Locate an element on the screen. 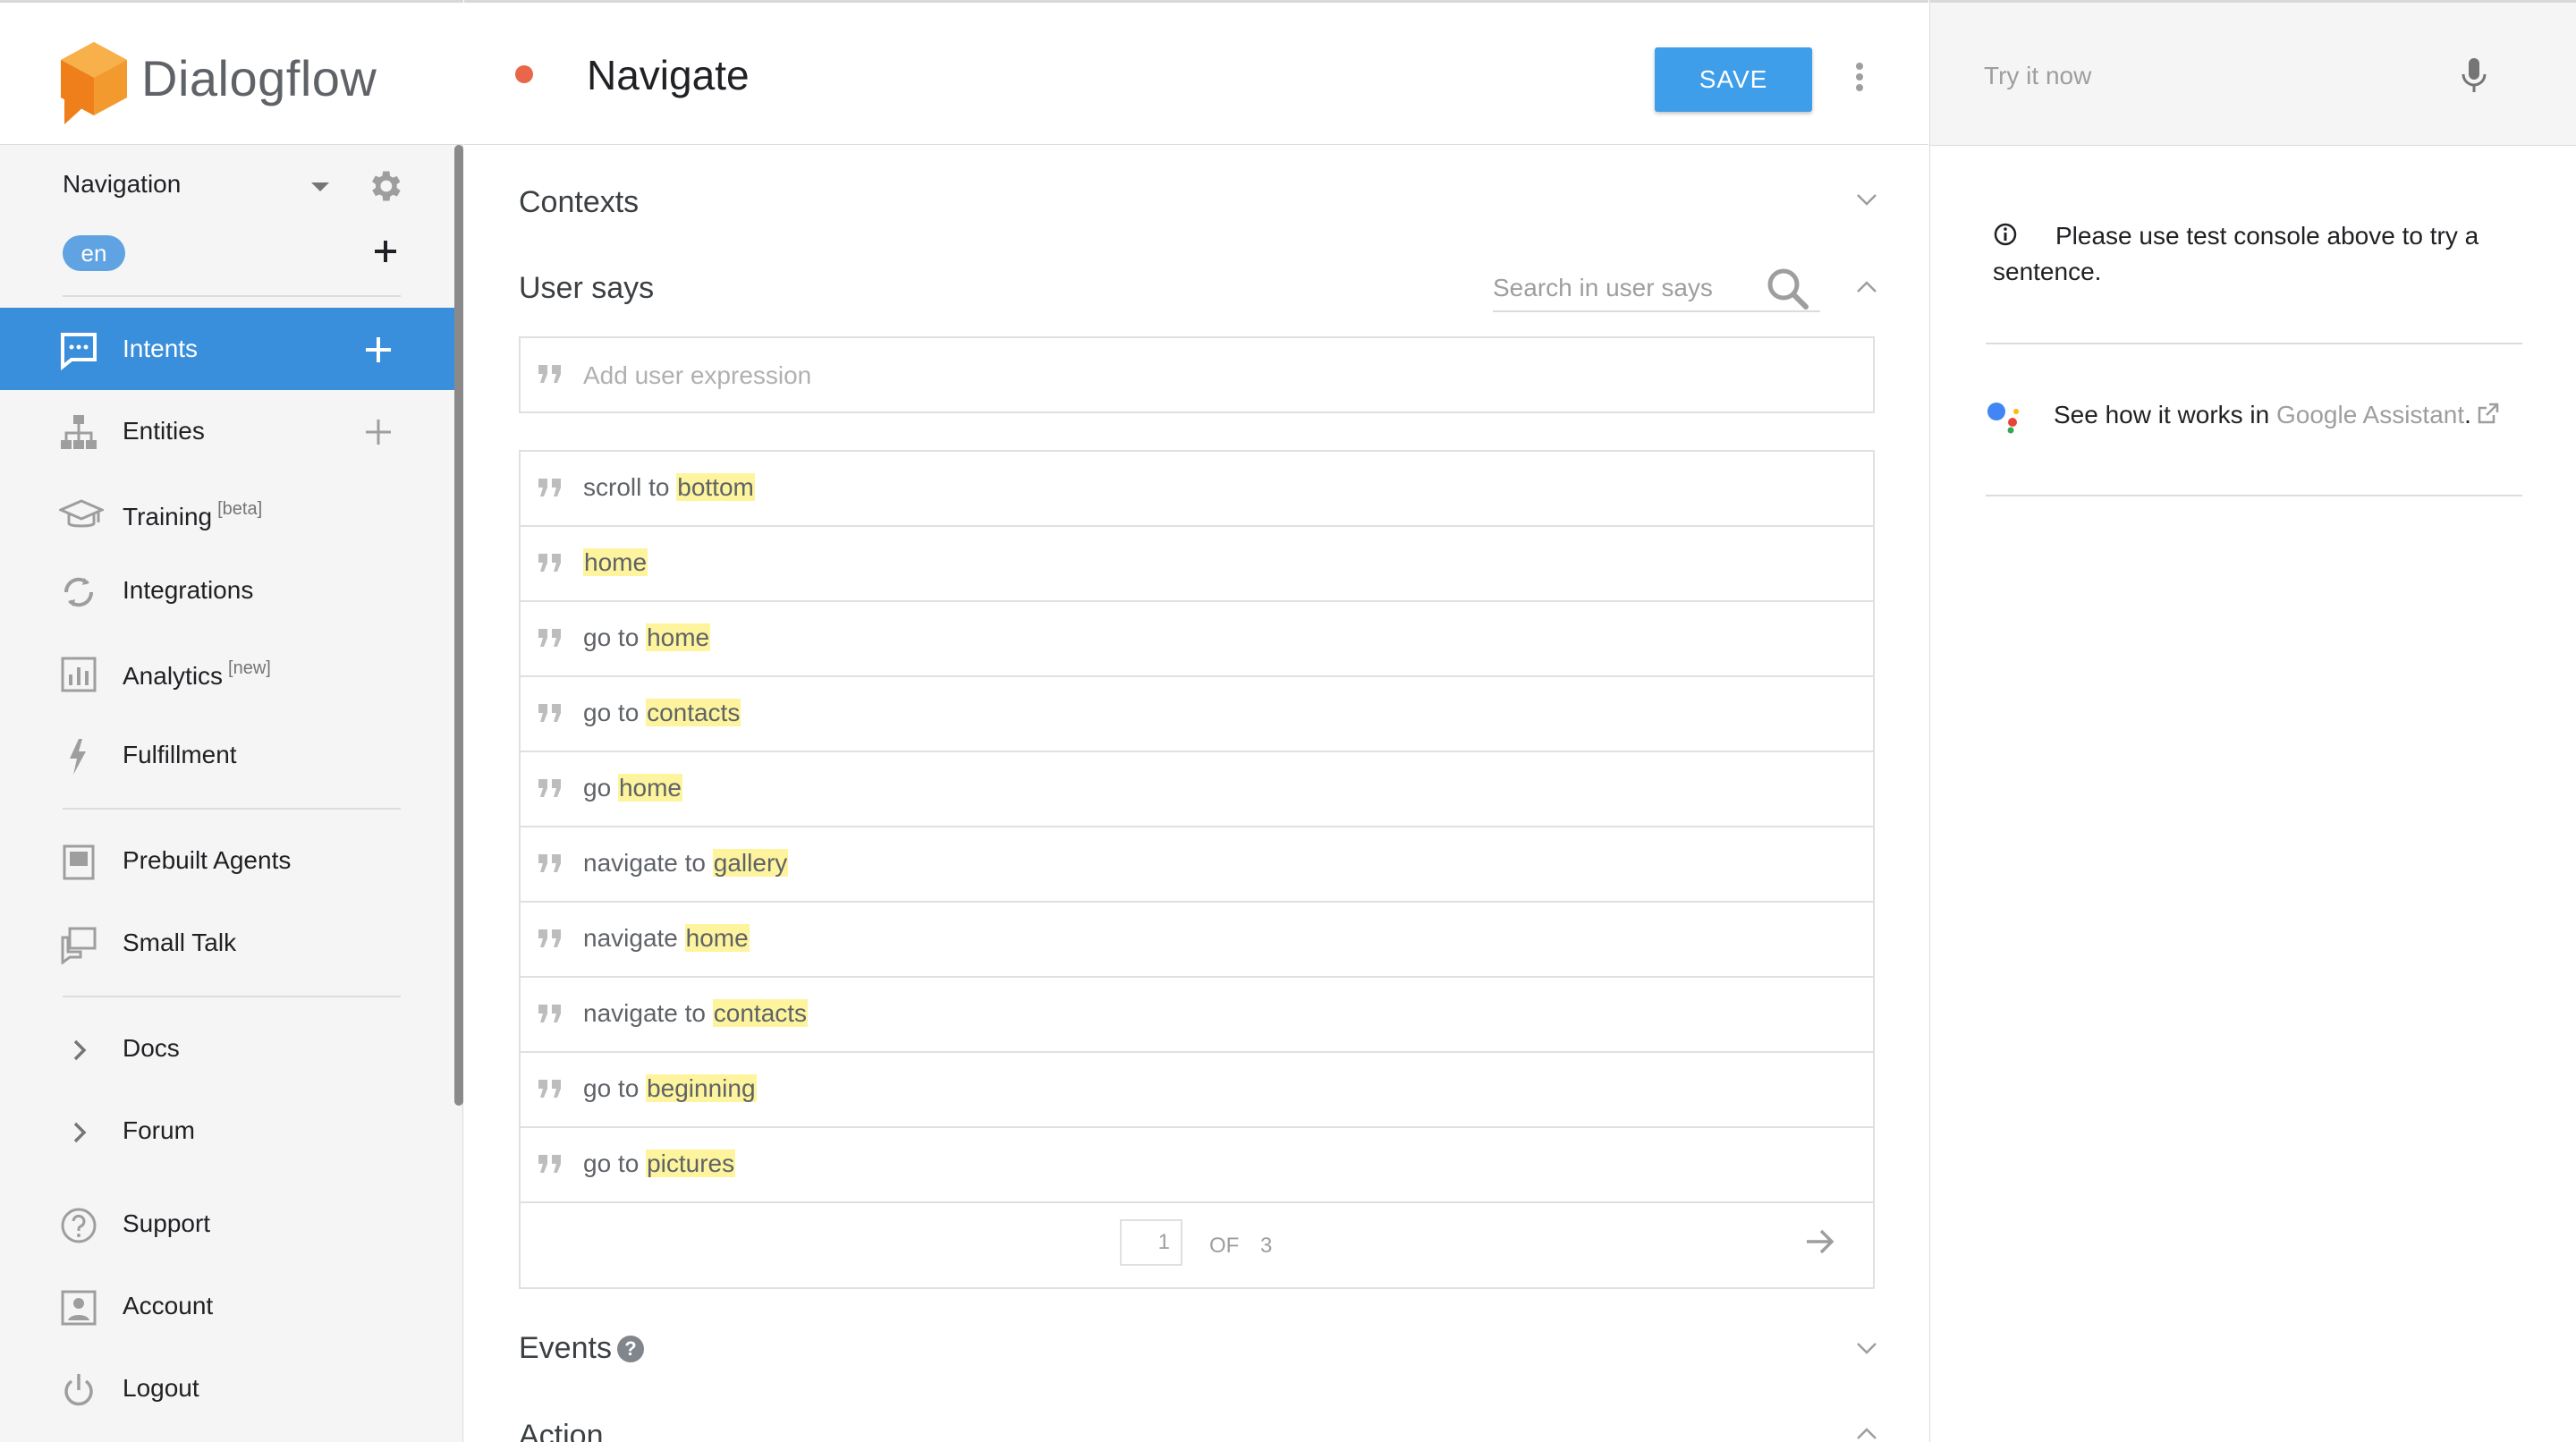 This screenshot has height=1442, width=2576. sidebar-item-label: Training [beta] is located at coordinates (193, 514).